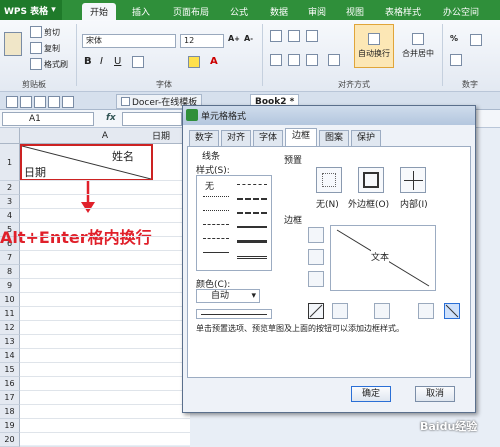 The height and width of the screenshot is (447, 500). I want to click on shrink-font-button: A-, so click(248, 38).